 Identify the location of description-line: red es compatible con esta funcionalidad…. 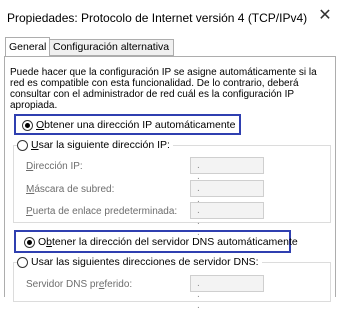
(154, 83).